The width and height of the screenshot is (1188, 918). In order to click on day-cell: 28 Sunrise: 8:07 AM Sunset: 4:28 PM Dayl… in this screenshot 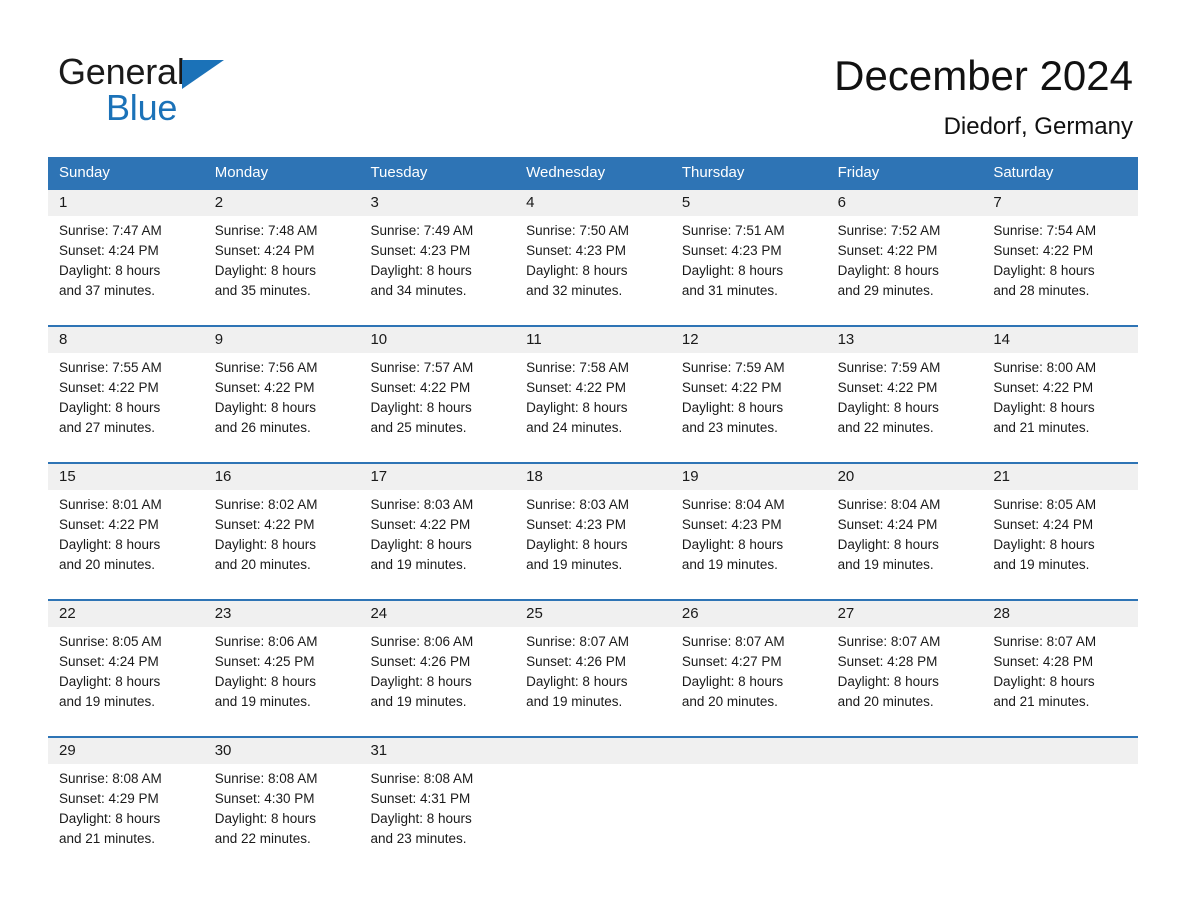, I will do `click(1060, 660)`.